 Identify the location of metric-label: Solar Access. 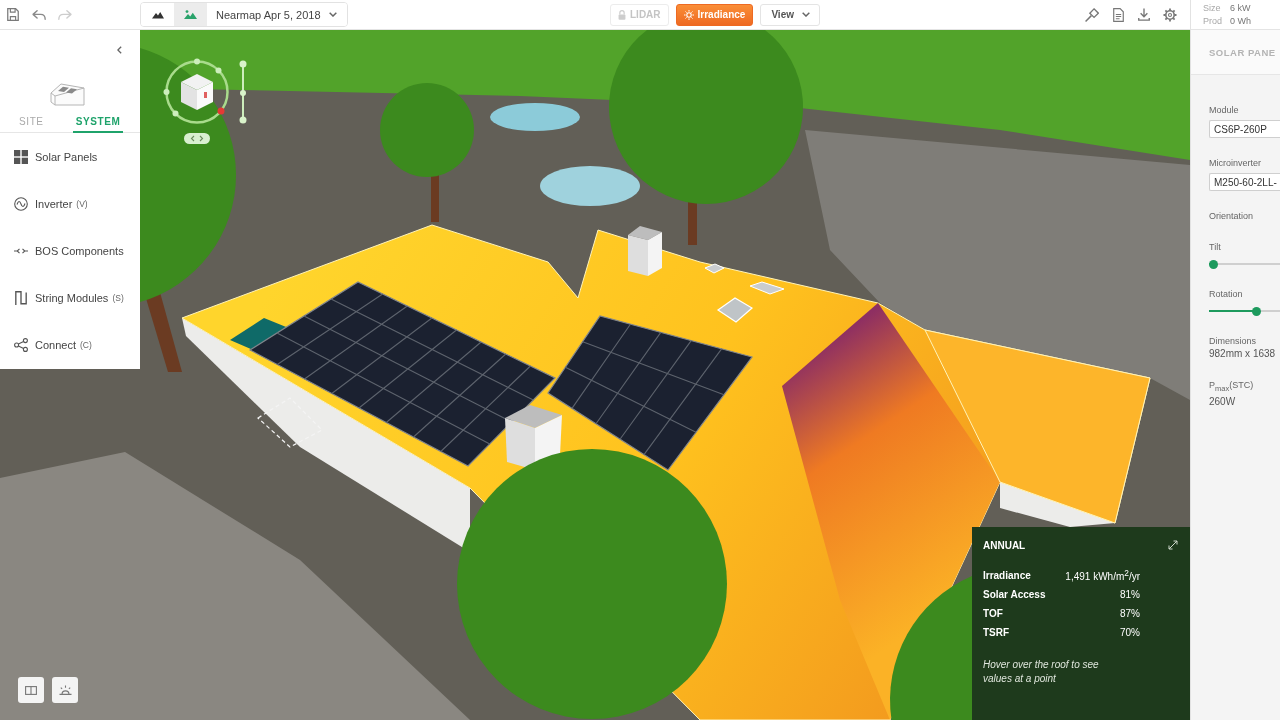
(1014, 594).